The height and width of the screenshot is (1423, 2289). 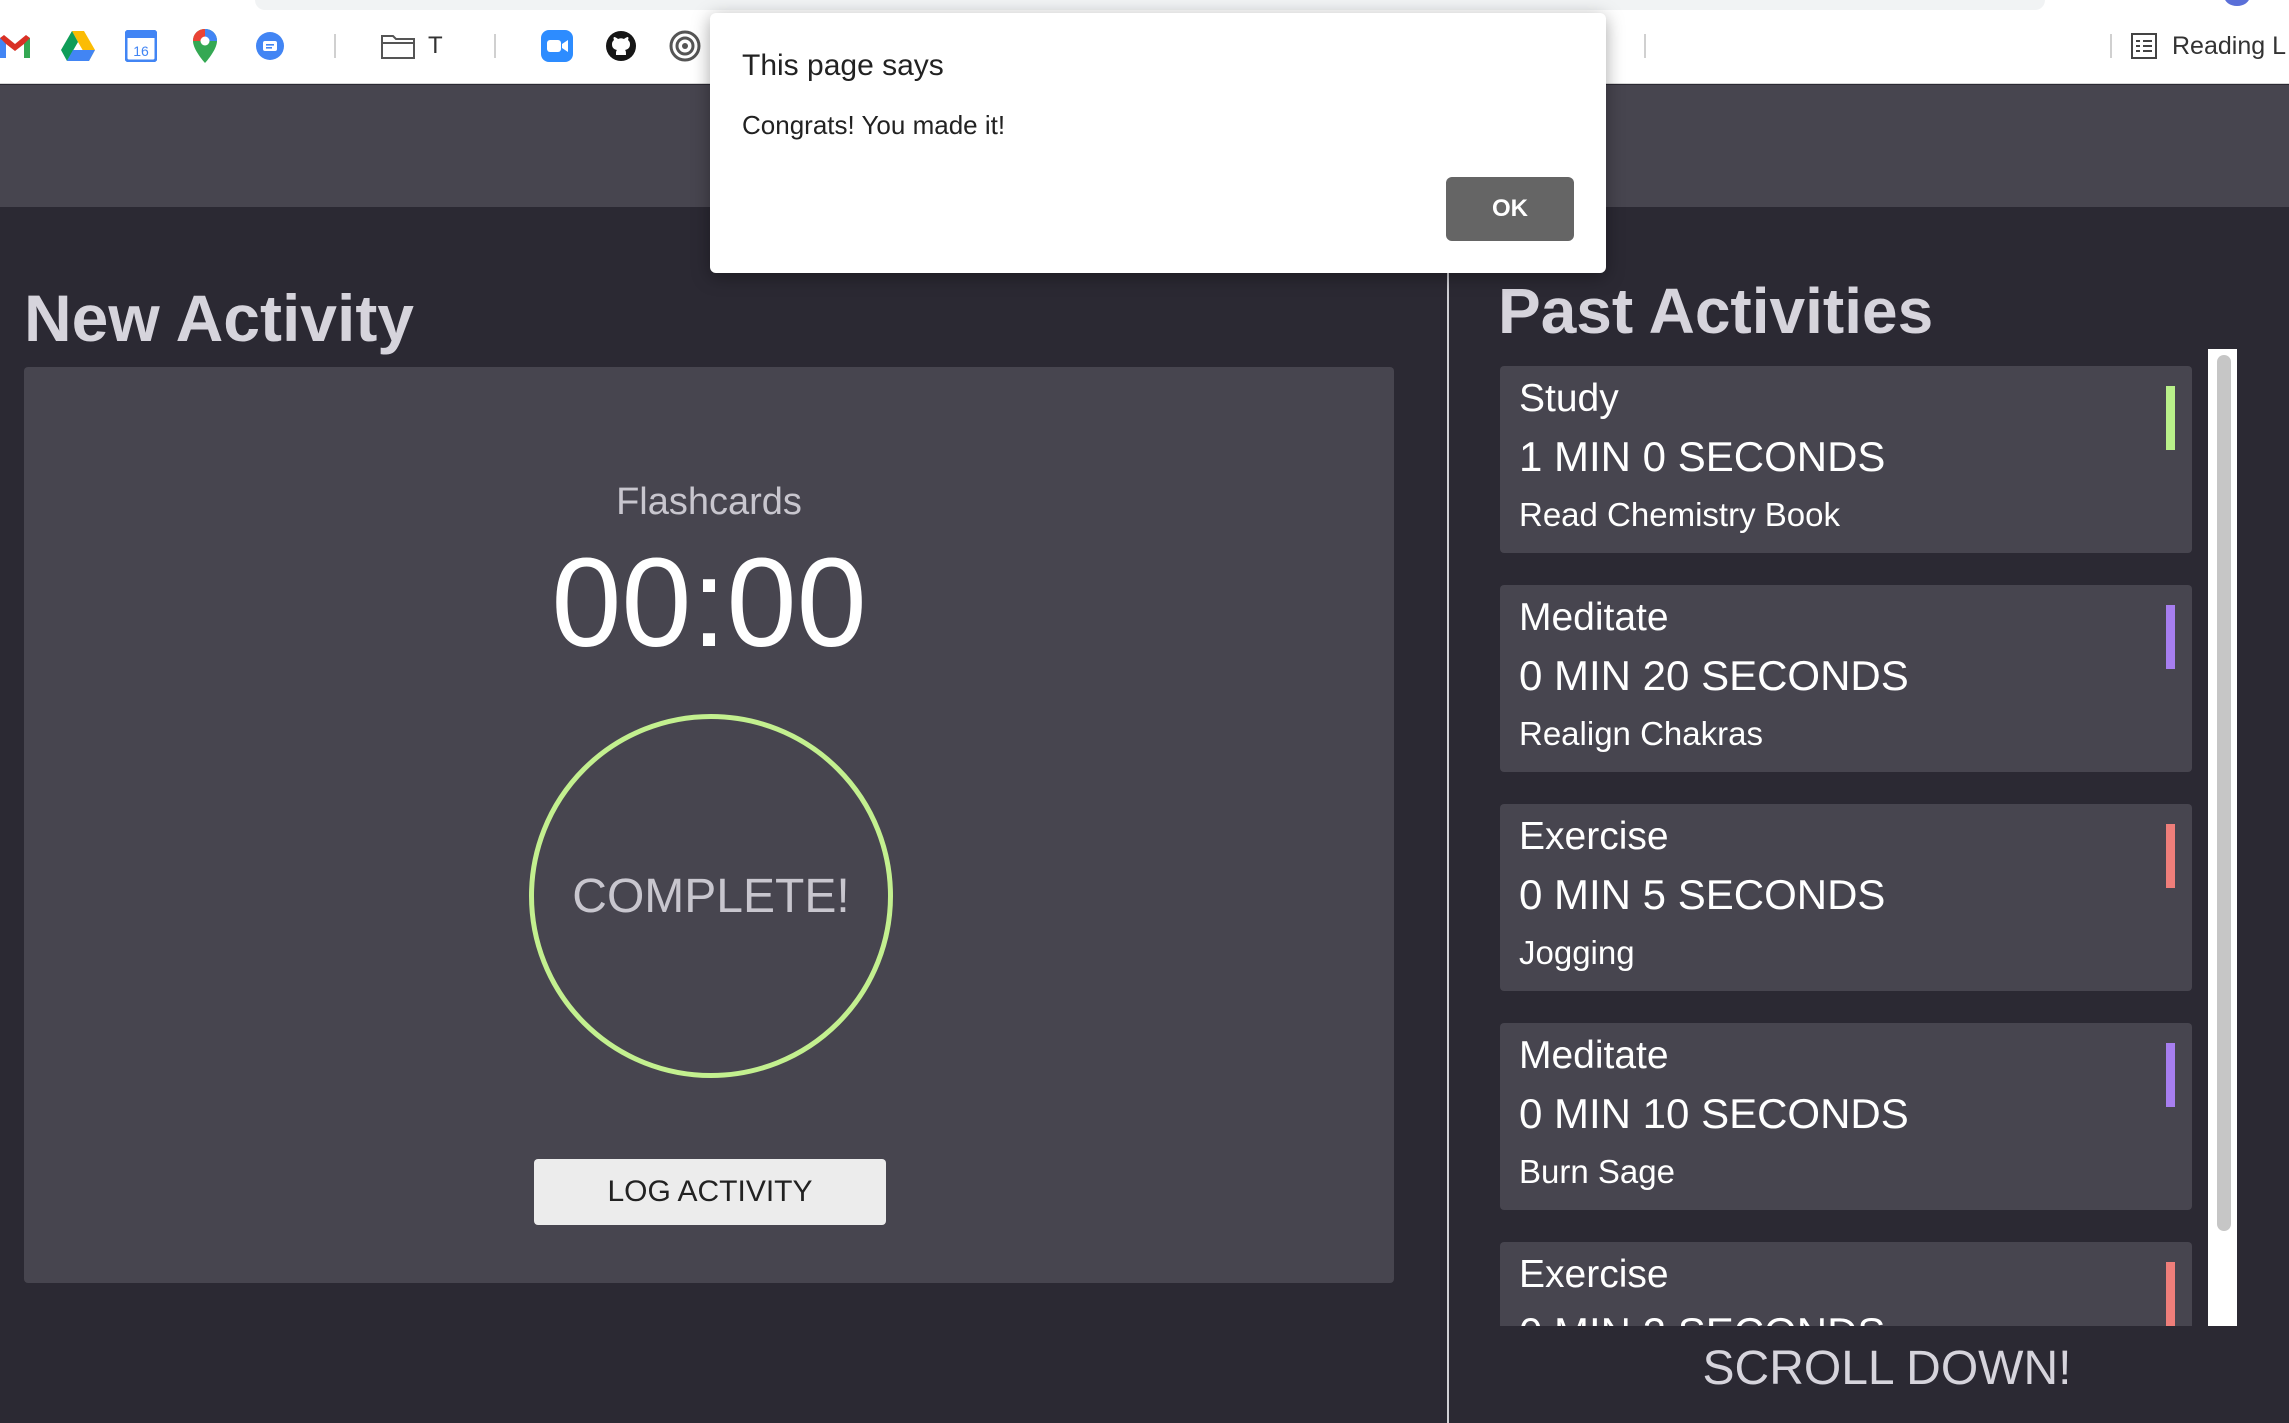 I want to click on google-maps-icon, so click(x=205, y=46).